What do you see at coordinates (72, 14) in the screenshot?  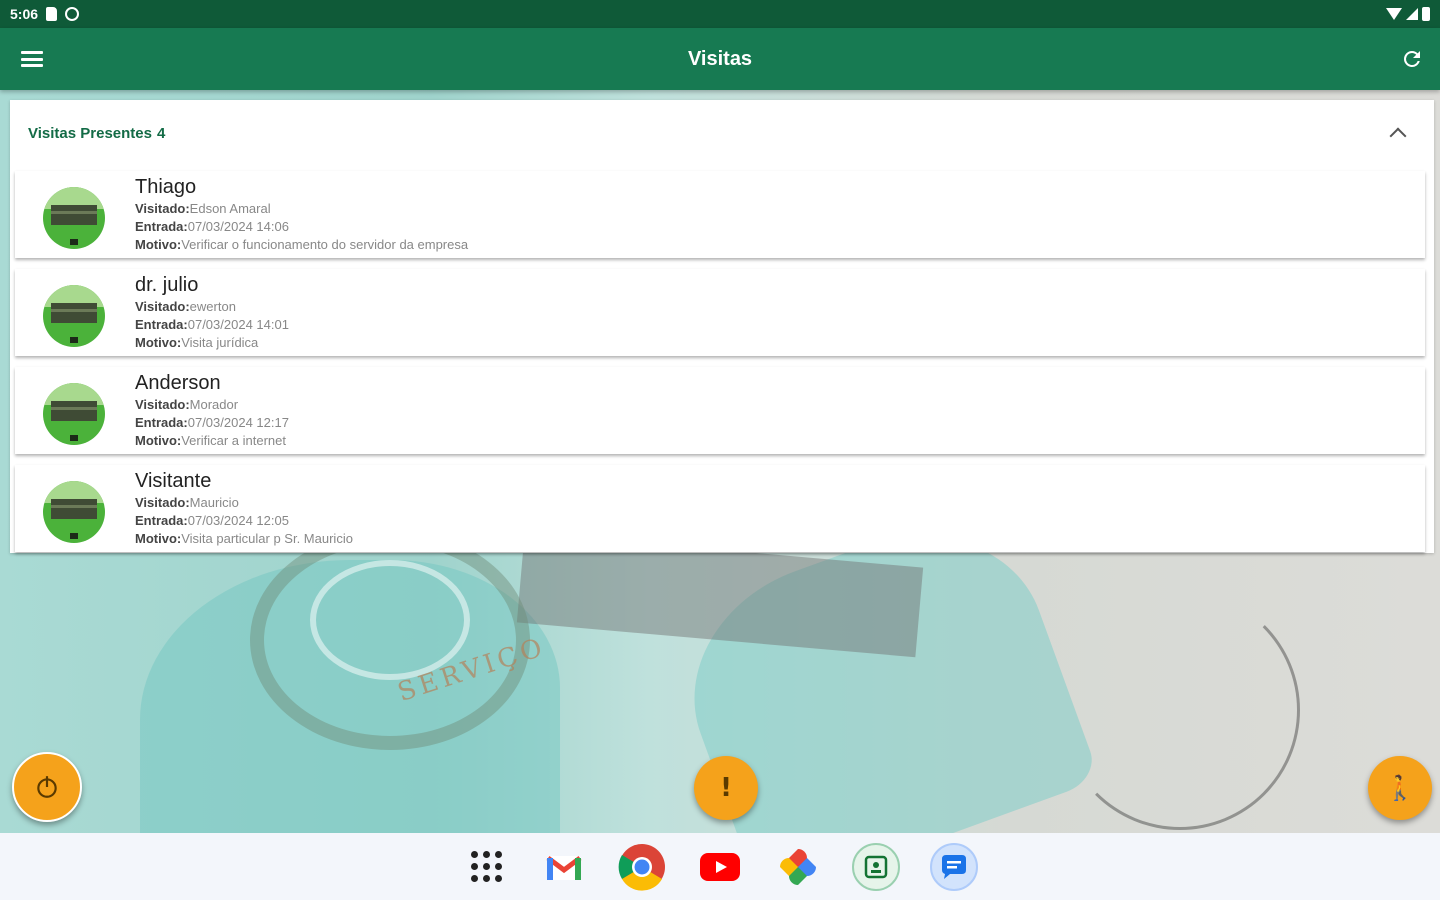 I see `shield-icon` at bounding box center [72, 14].